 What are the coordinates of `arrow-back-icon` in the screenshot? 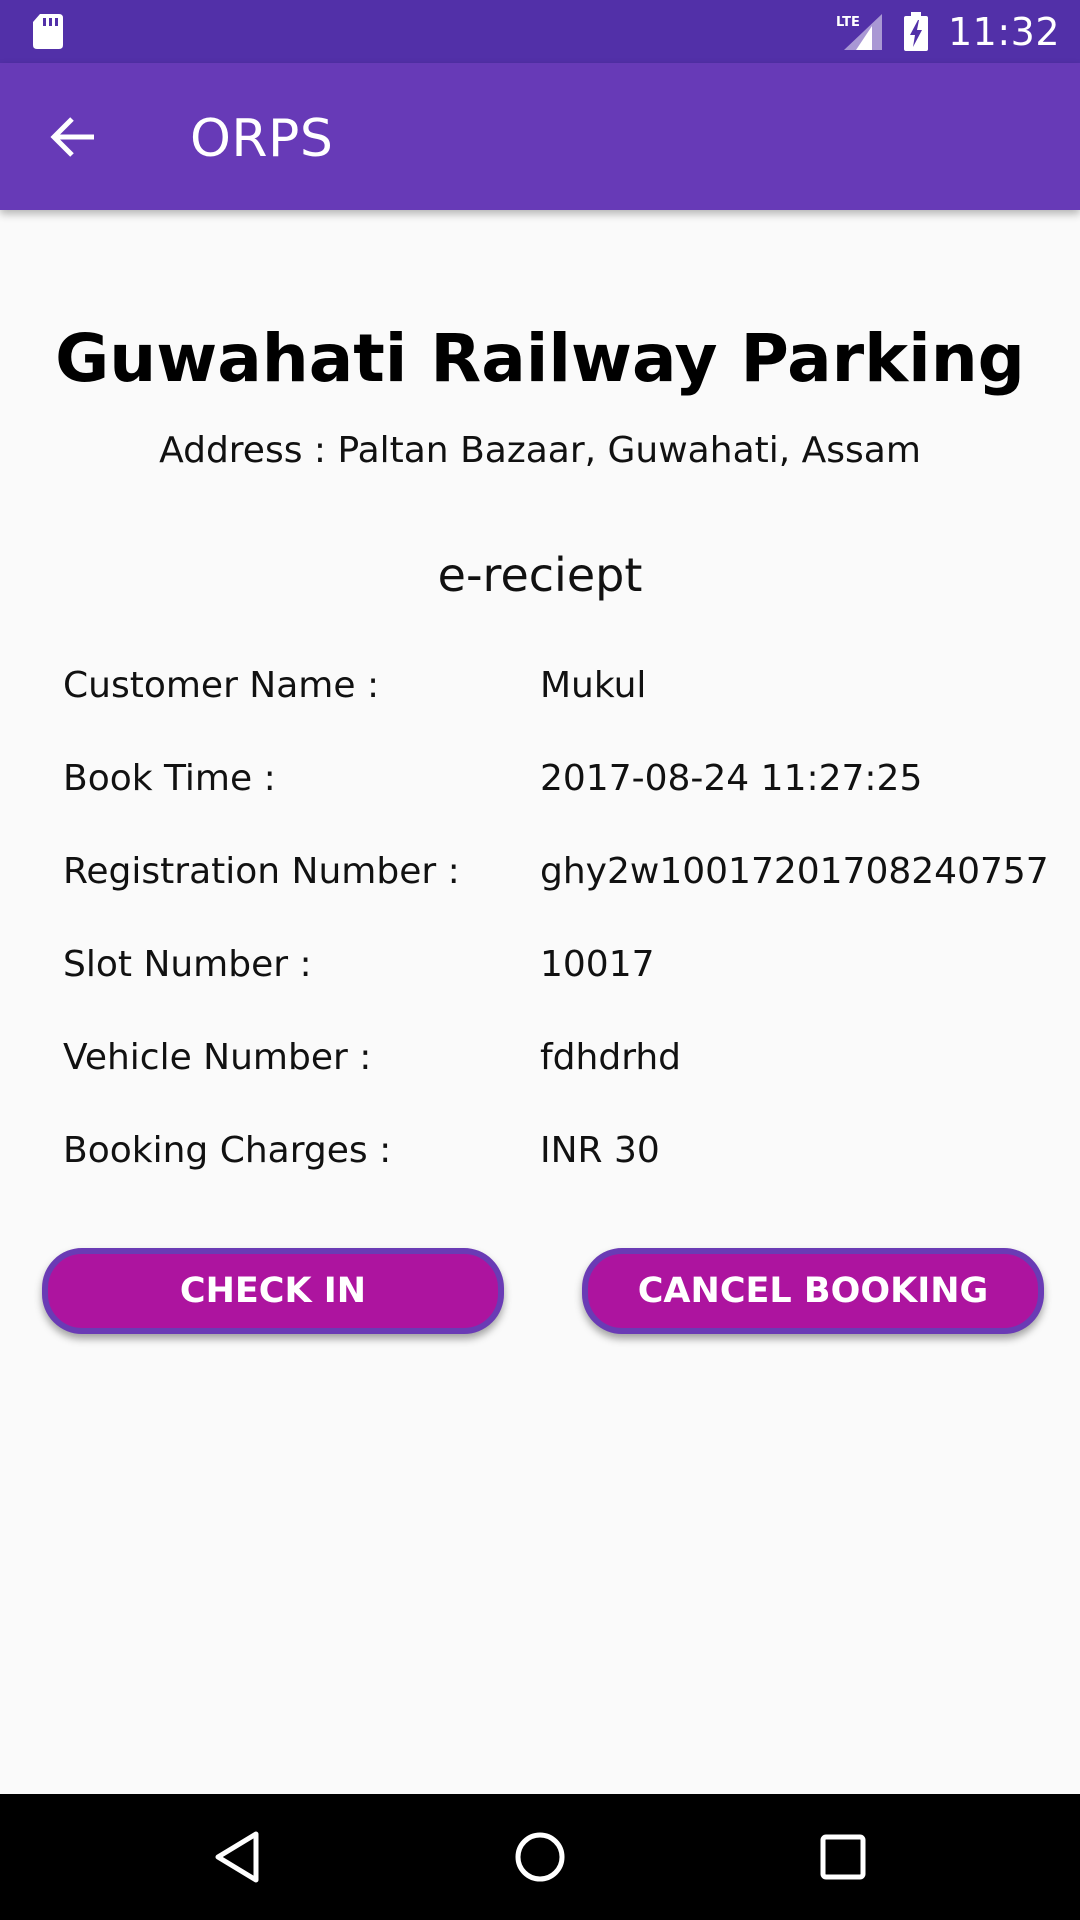 It's located at (72, 137).